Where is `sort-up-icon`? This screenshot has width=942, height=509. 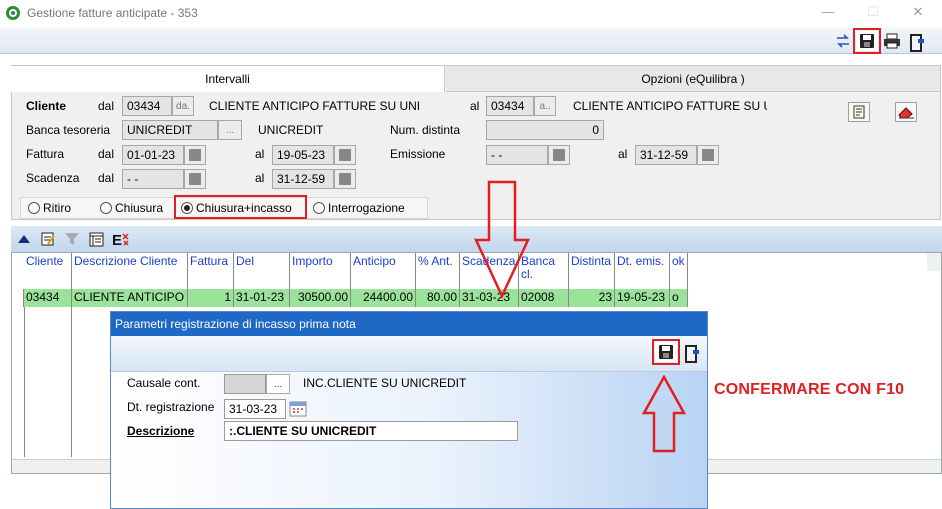
sort-up-icon is located at coordinates (24, 239).